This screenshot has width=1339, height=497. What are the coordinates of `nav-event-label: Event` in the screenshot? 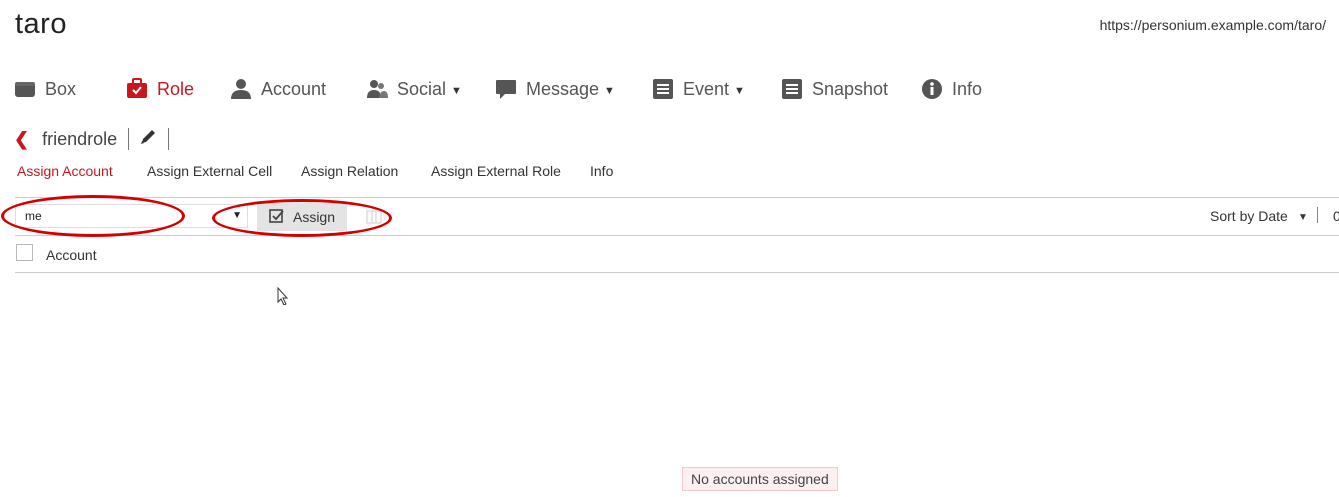 It's located at (706, 88).